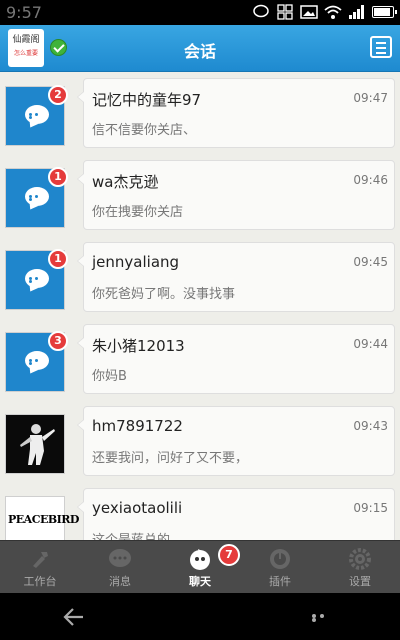 This screenshot has height=640, width=400. Describe the element at coordinates (236, 441) in the screenshot. I see `conversation-card: hm7891722 09:43 还要我问，问好了又不要，` at that location.